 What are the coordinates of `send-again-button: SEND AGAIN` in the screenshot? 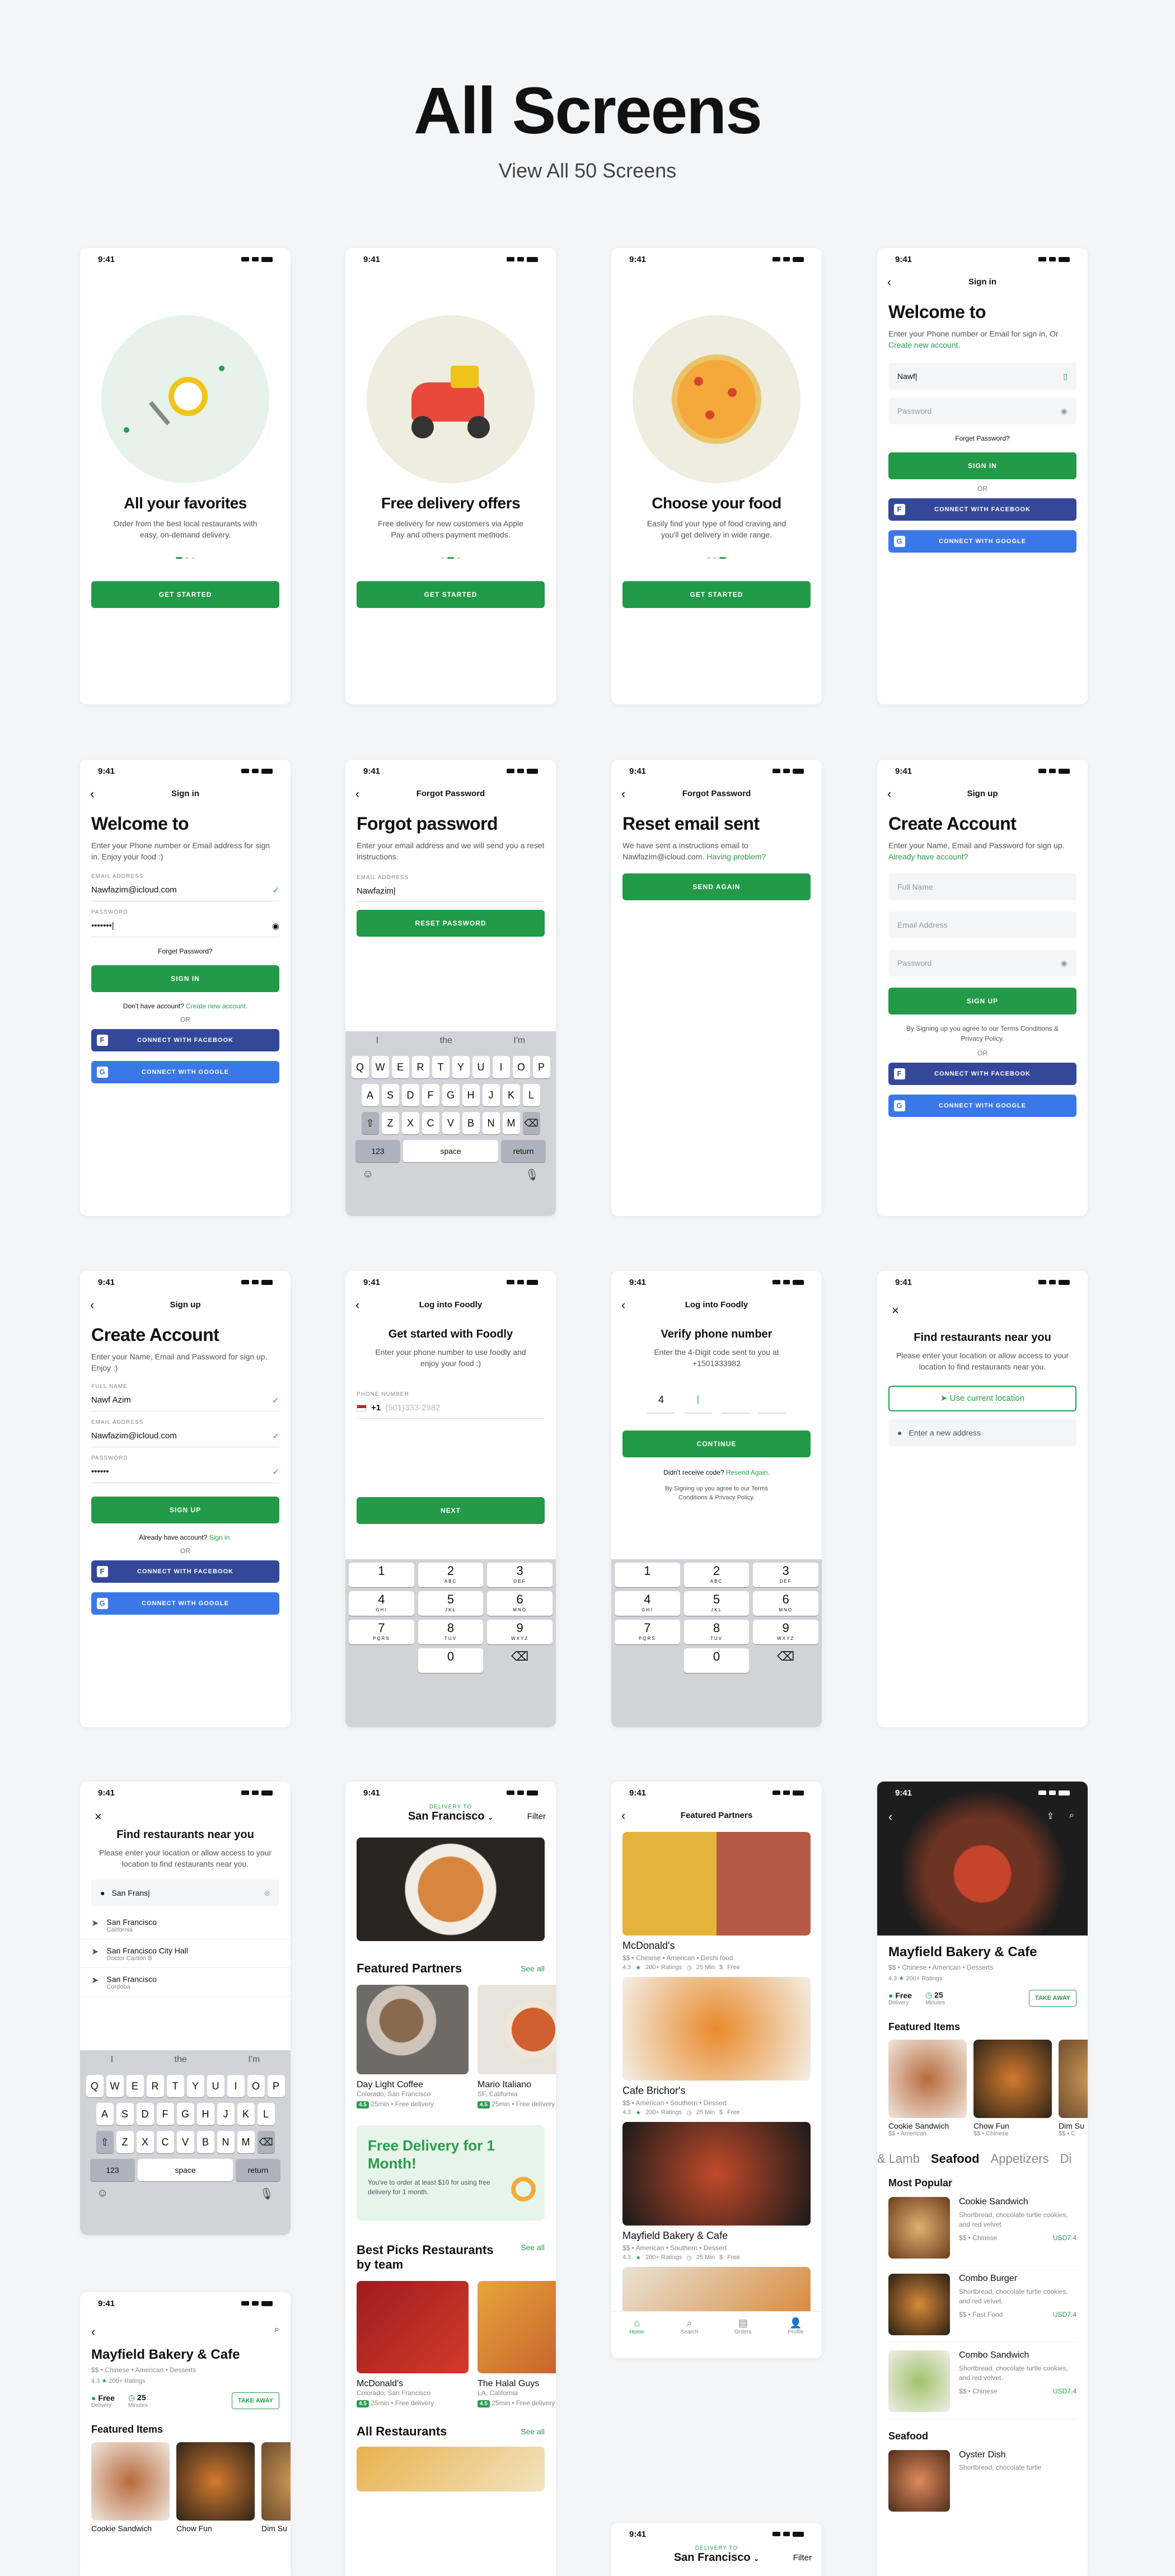 It's located at (716, 886).